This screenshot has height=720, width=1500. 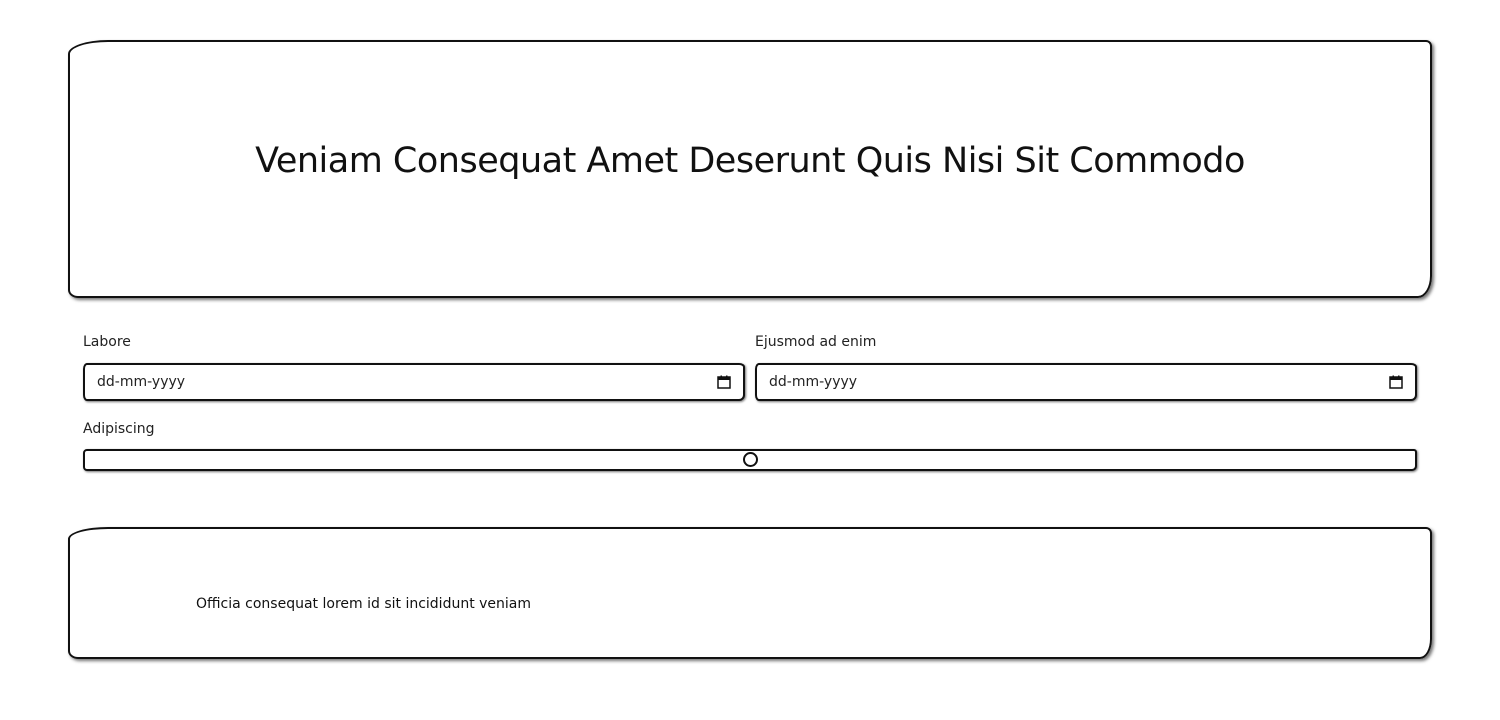 I want to click on labore-label: Labore, so click(x=107, y=342).